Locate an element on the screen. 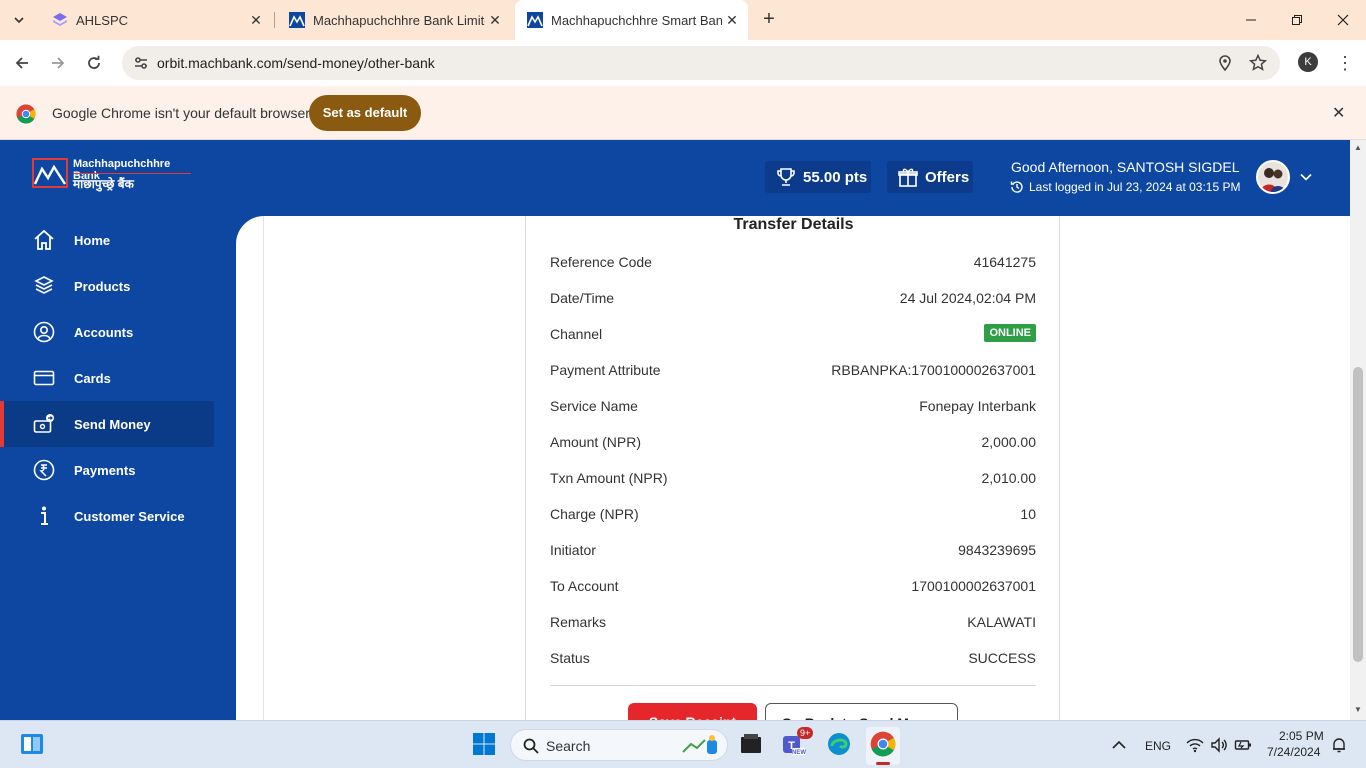 The height and width of the screenshot is (768, 1366). teams-badge: 9+ is located at coordinates (805, 733).